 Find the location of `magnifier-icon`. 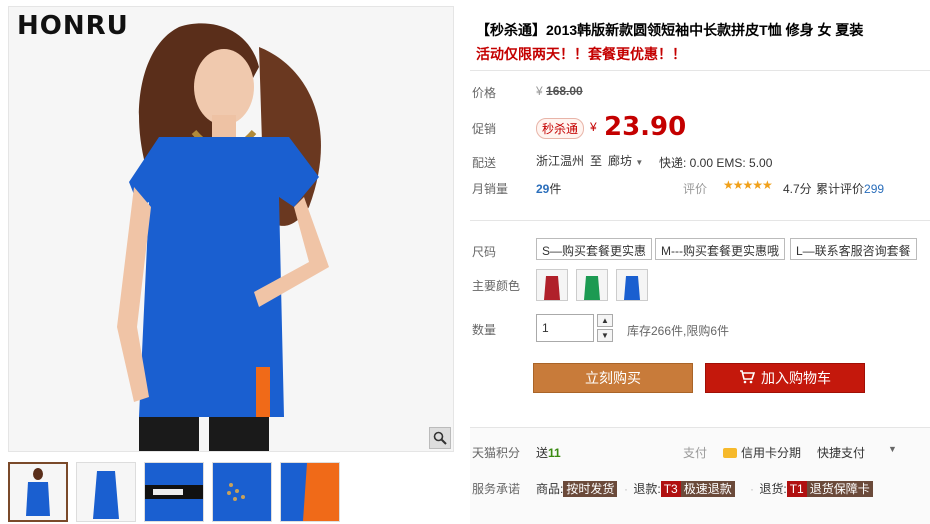

magnifier-icon is located at coordinates (440, 438).